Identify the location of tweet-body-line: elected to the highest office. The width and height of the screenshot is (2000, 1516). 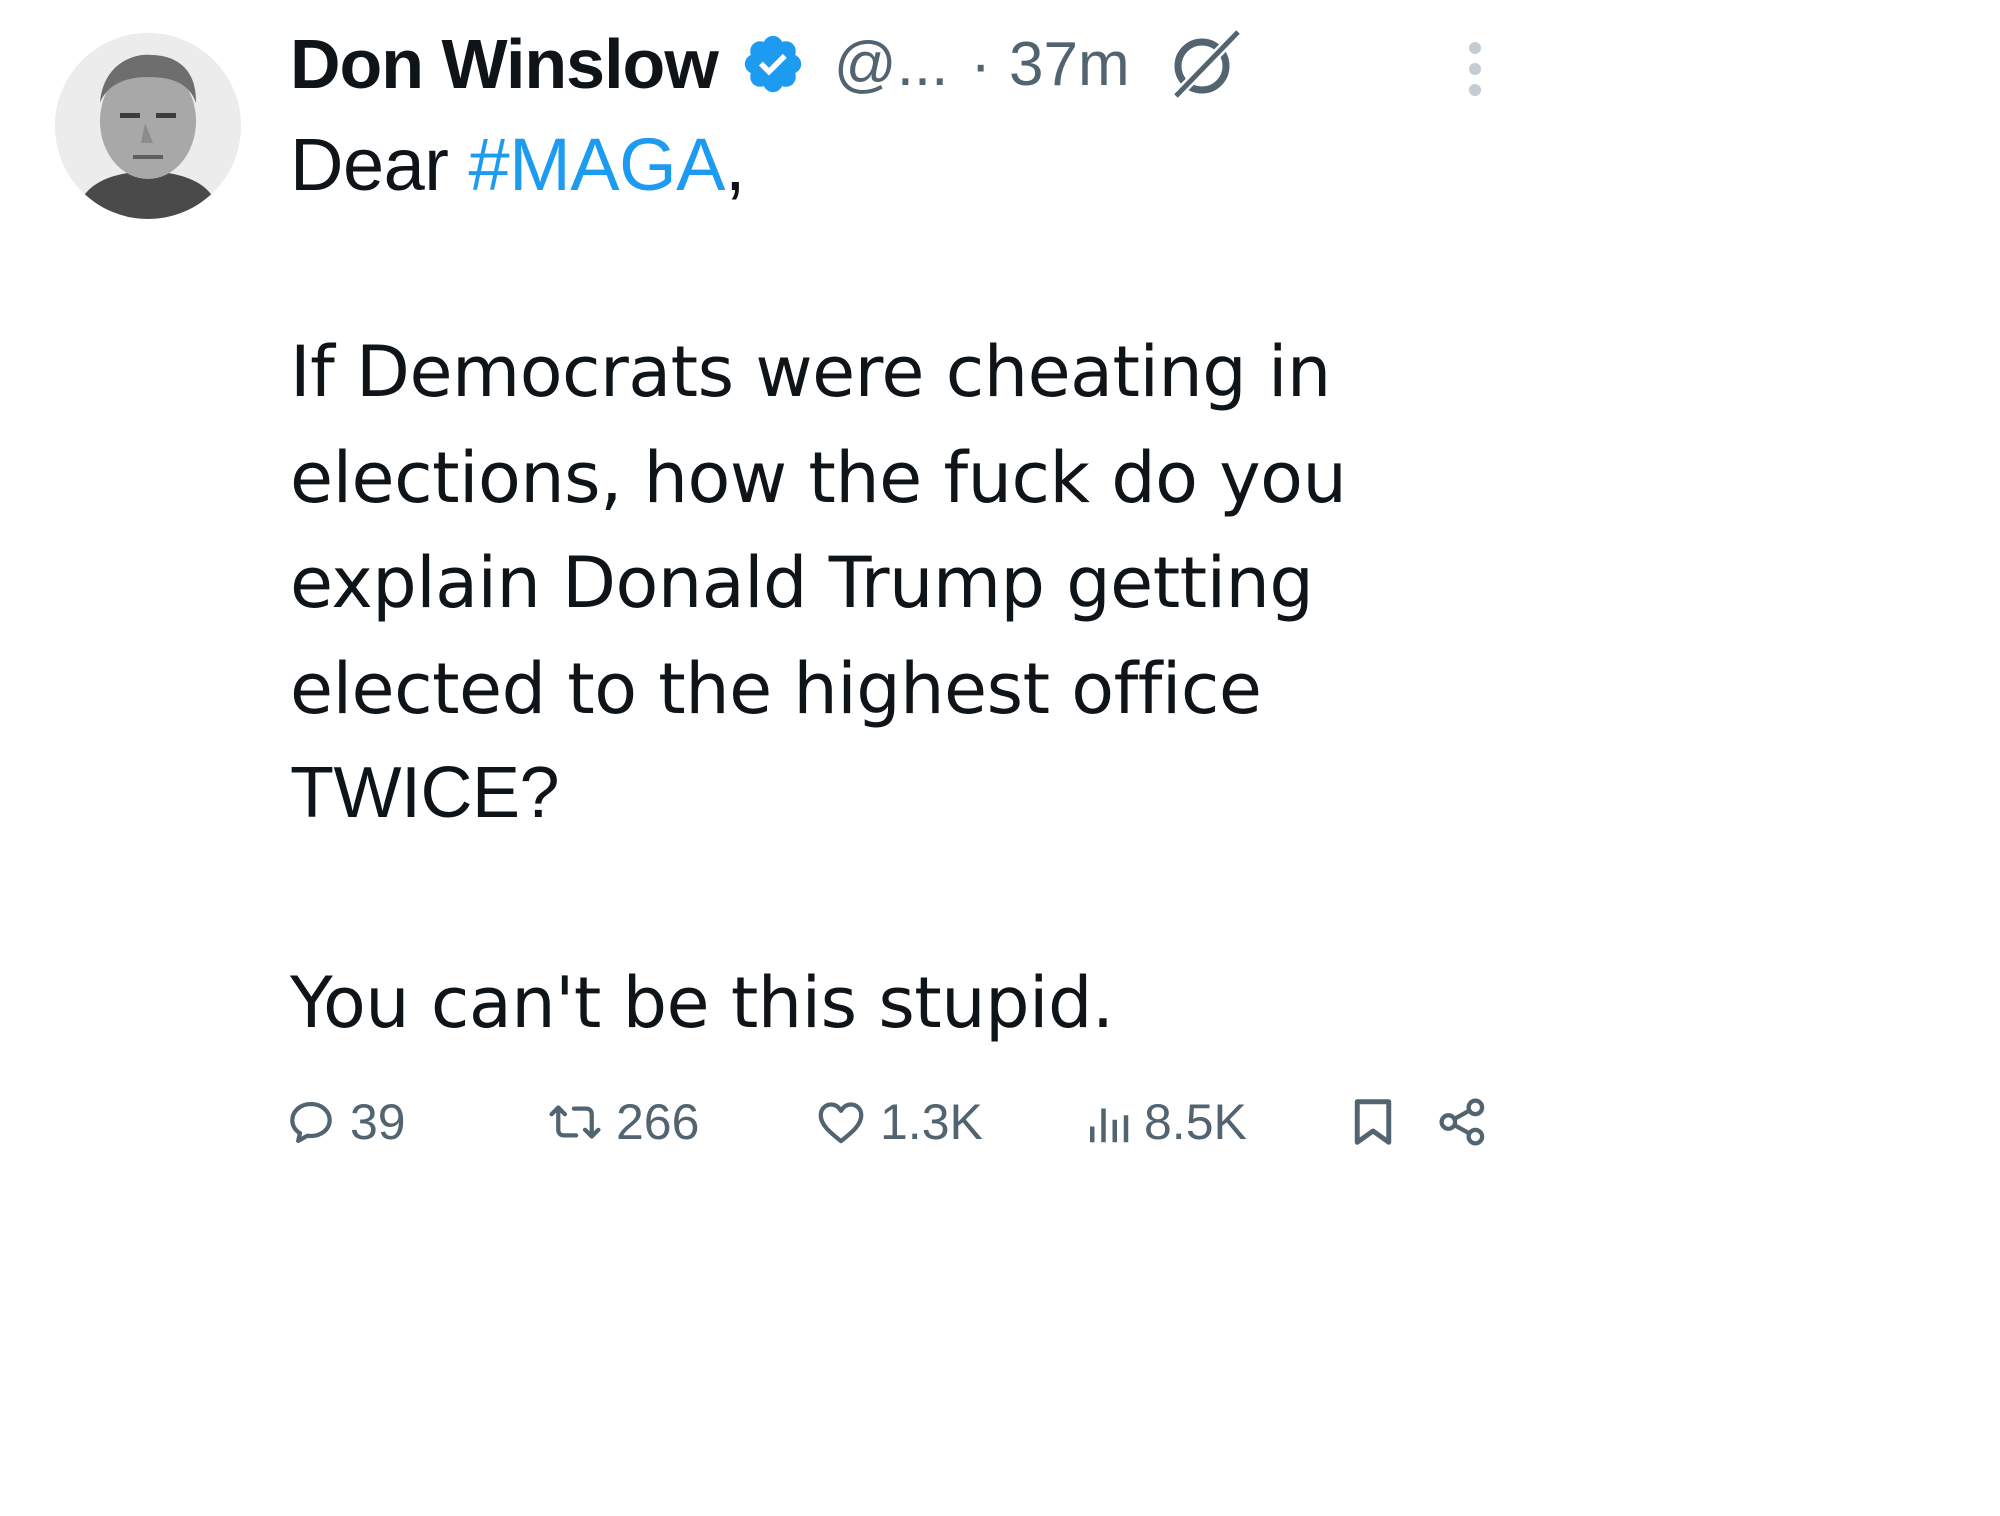
(776, 689).